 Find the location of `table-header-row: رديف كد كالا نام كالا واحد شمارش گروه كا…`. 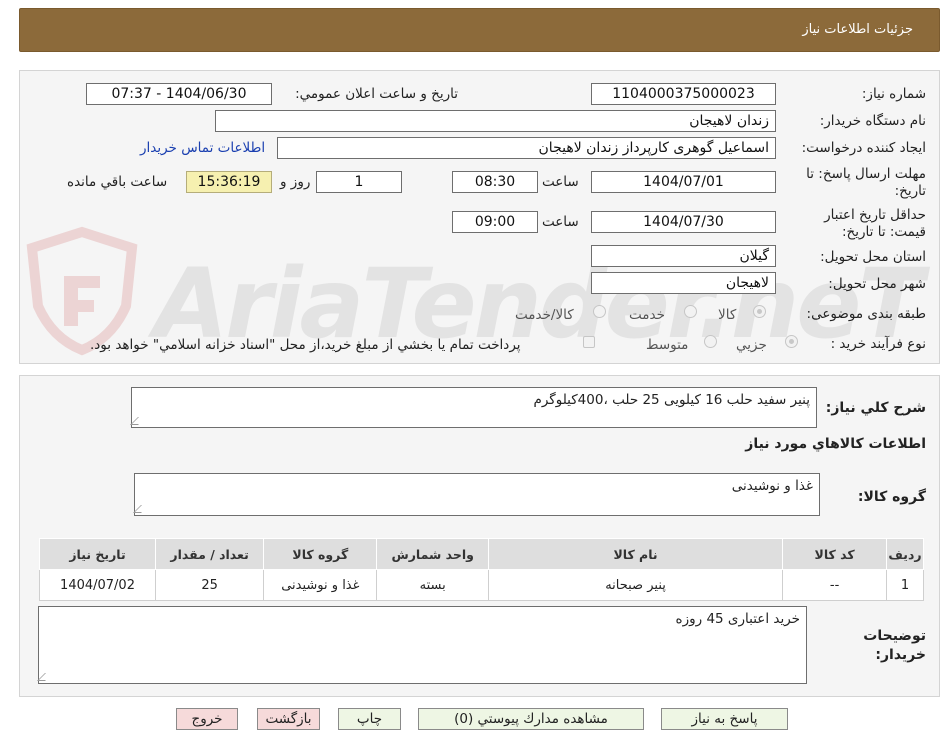

table-header-row: رديف كد كالا نام كالا واحد شمارش گروه كا… is located at coordinates (481, 554).